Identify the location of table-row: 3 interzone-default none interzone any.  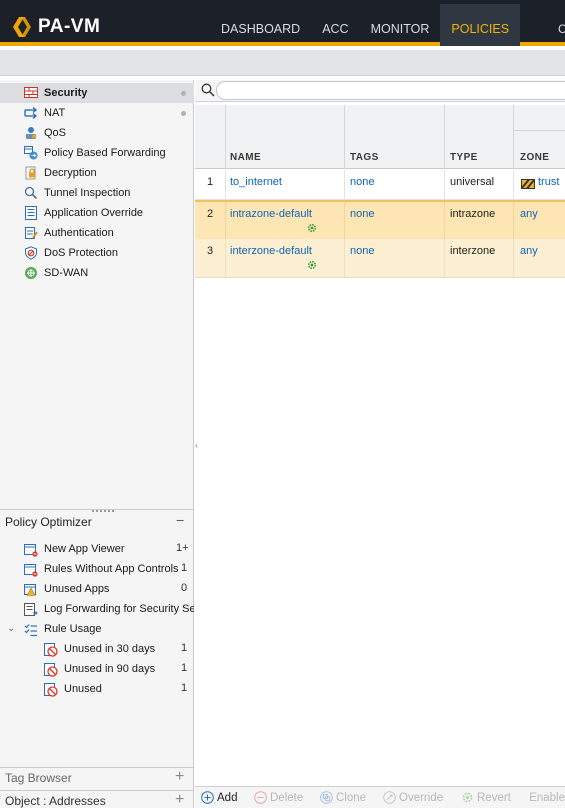
(380, 258).